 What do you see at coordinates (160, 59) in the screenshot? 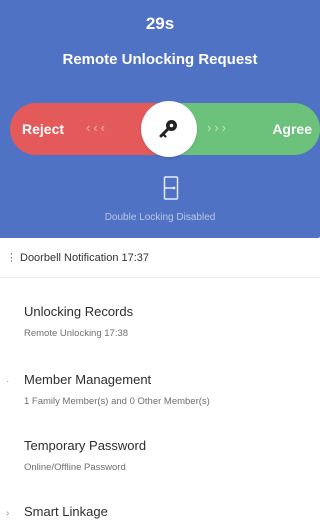
I see `request-title: Remote Unlocking Request` at bounding box center [160, 59].